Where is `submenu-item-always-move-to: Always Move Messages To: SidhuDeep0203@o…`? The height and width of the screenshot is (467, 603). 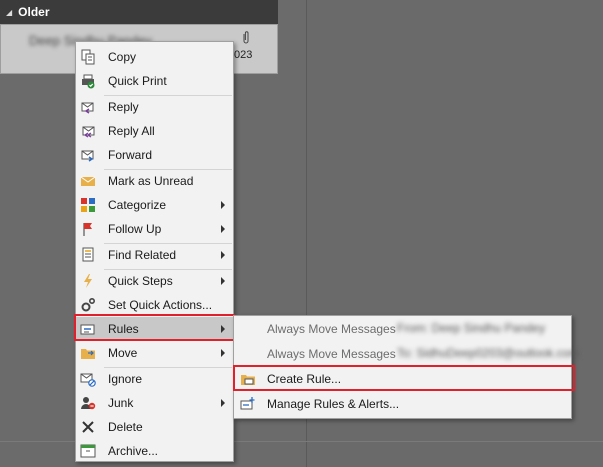 submenu-item-always-move-to: Always Move Messages To: SidhuDeep0203@o… is located at coordinates (406, 354).